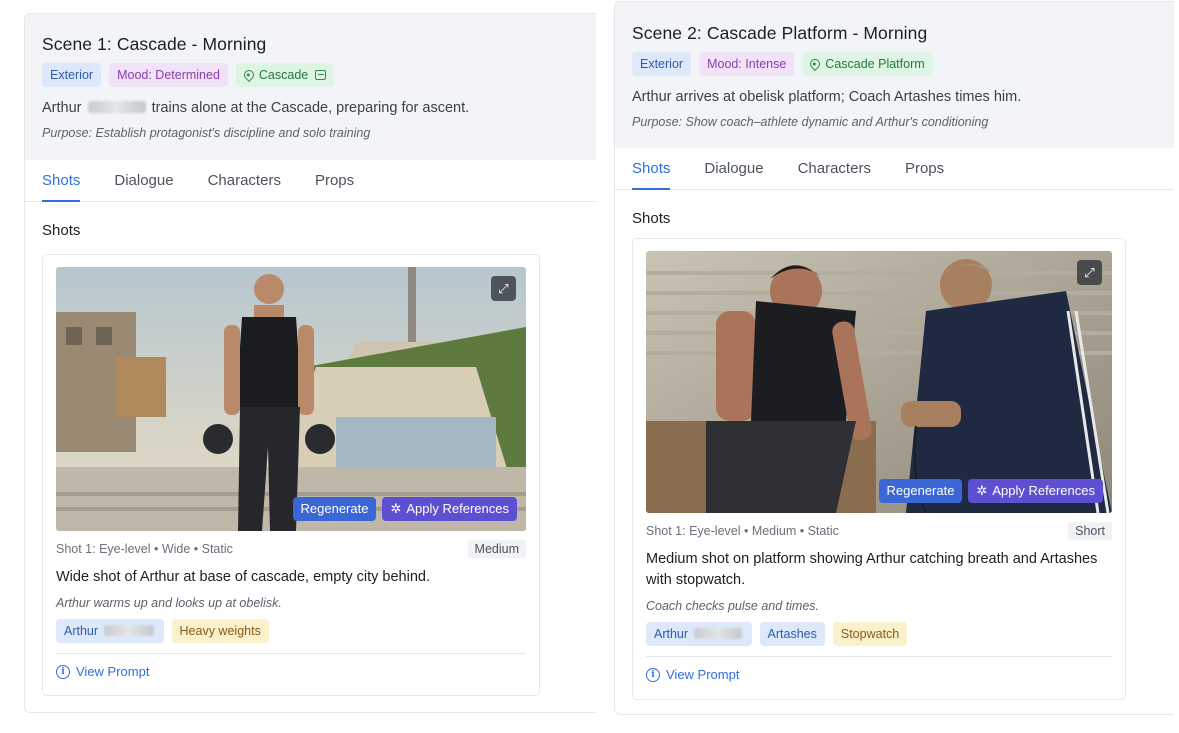  Describe the element at coordinates (733, 606) in the screenshot. I see `shot-note: Coach checks pulse and times.` at that location.